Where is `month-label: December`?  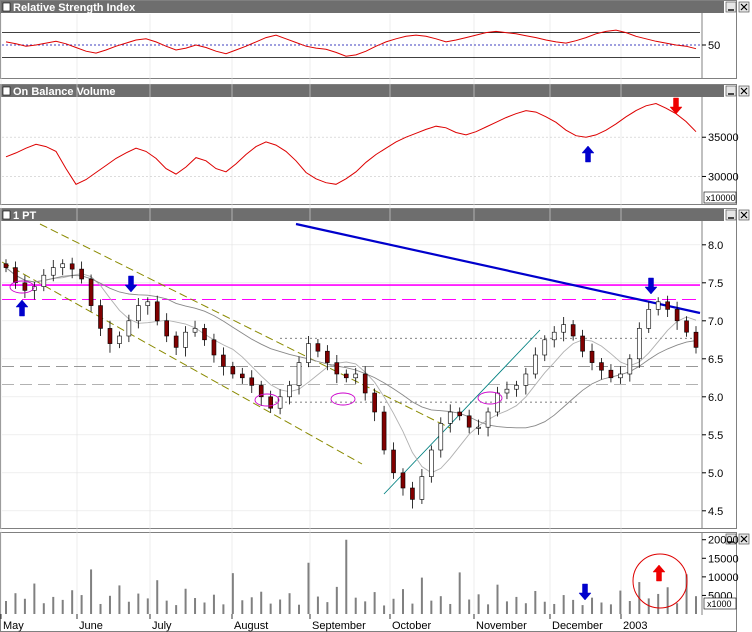
month-label: December is located at coordinates (577, 626).